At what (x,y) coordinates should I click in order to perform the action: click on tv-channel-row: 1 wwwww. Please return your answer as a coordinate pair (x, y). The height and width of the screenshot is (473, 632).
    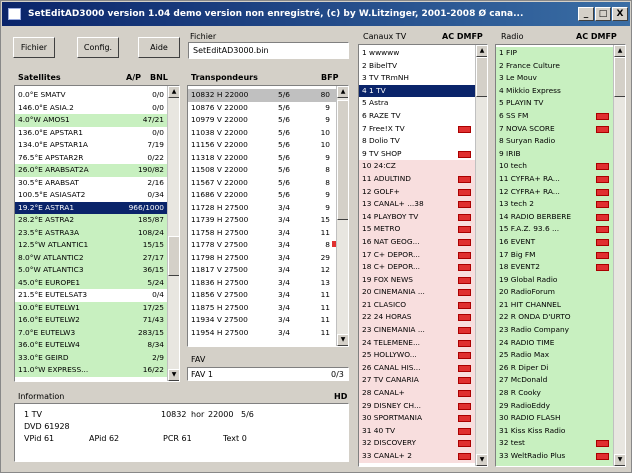
    Looking at the image, I should click on (417, 53).